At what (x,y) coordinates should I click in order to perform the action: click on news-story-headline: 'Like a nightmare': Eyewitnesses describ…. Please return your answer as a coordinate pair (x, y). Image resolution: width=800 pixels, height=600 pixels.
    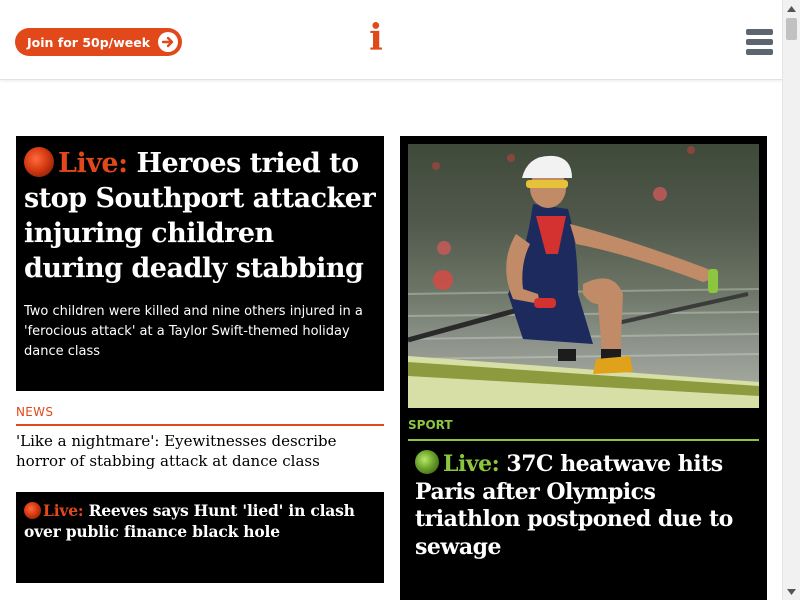
    Looking at the image, I should click on (200, 451).